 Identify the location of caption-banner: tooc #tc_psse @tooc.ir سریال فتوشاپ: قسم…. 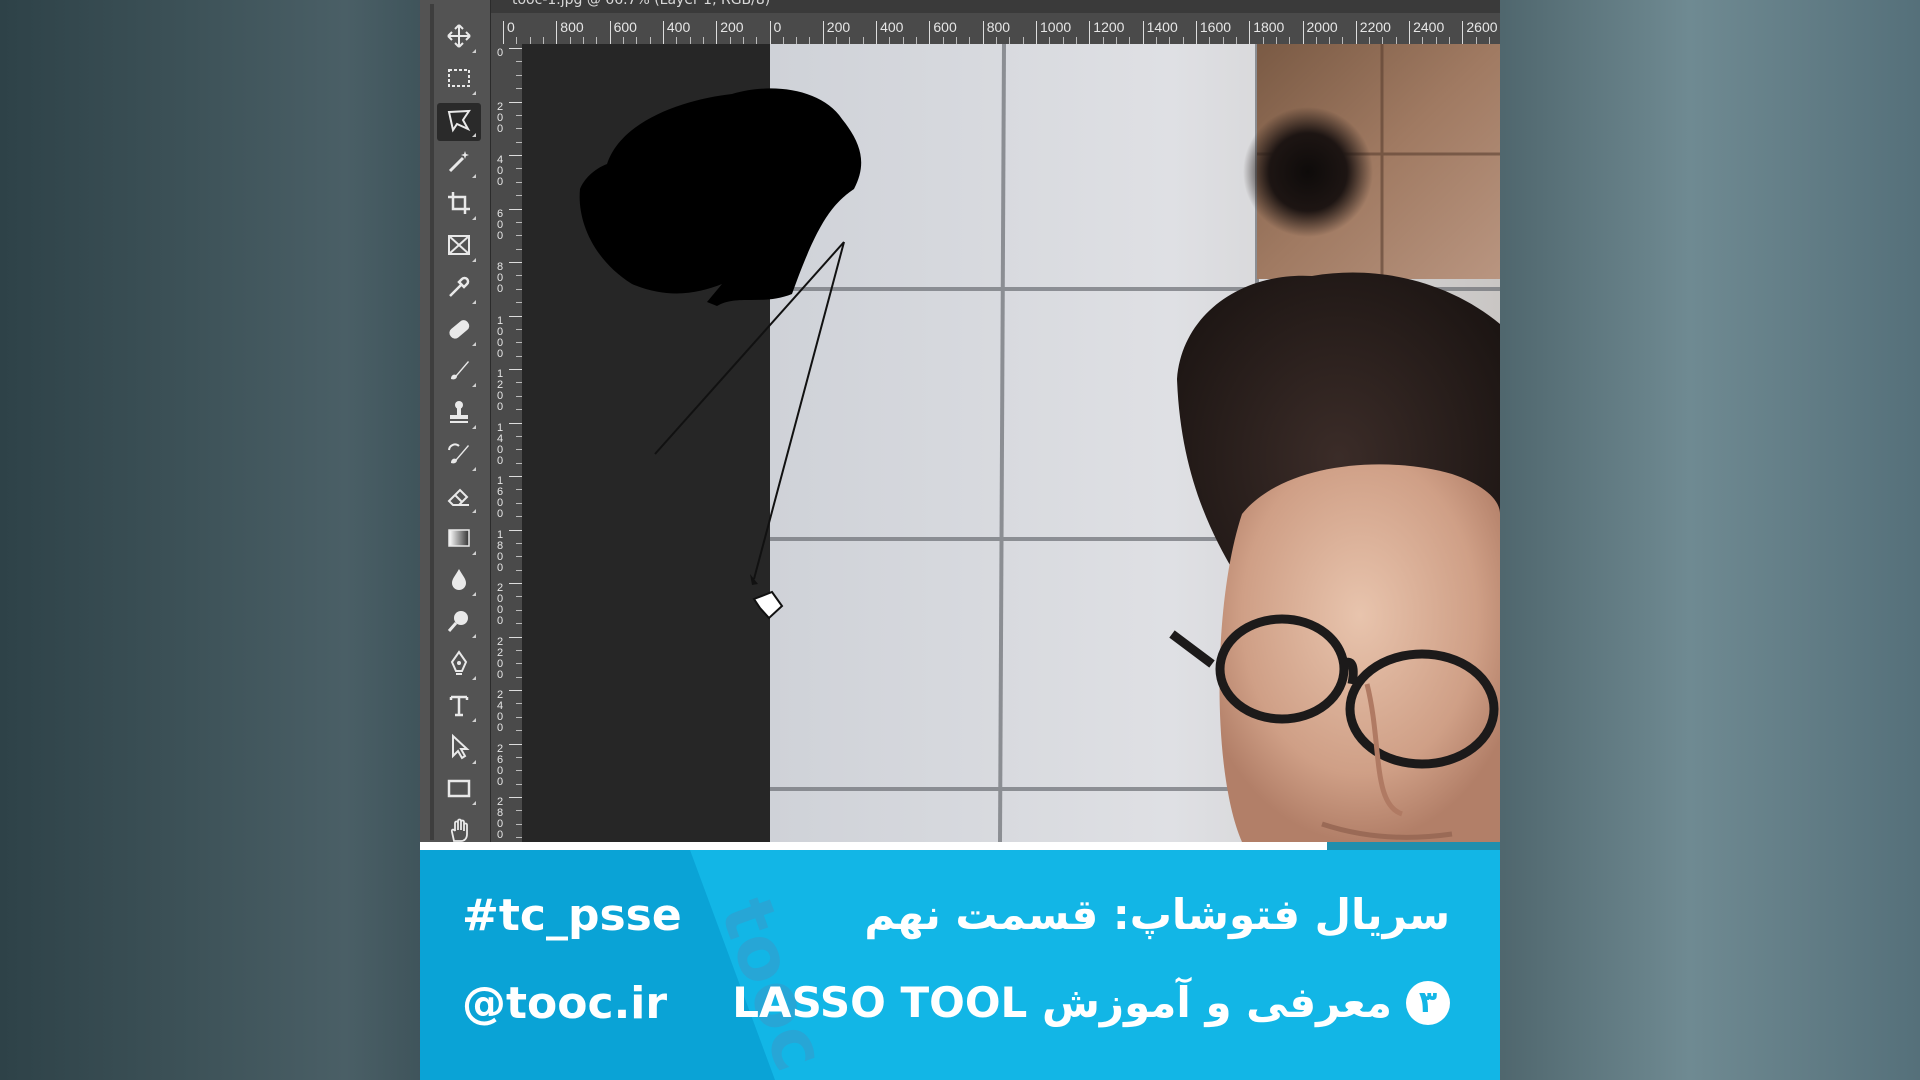
(960, 965).